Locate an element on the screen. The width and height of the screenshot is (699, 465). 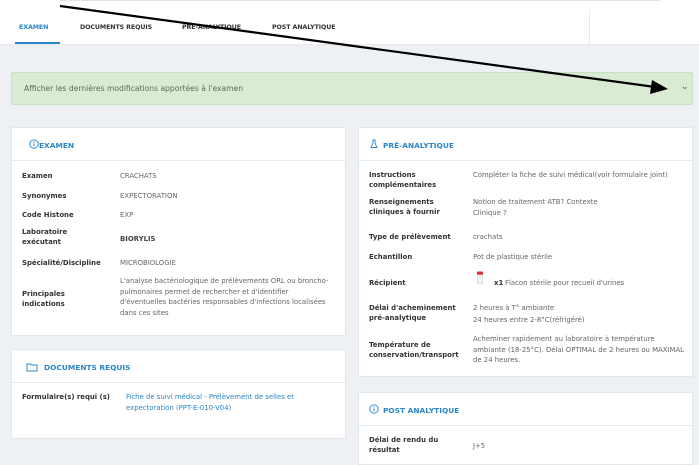
label-examen: Examen is located at coordinates (37, 176).